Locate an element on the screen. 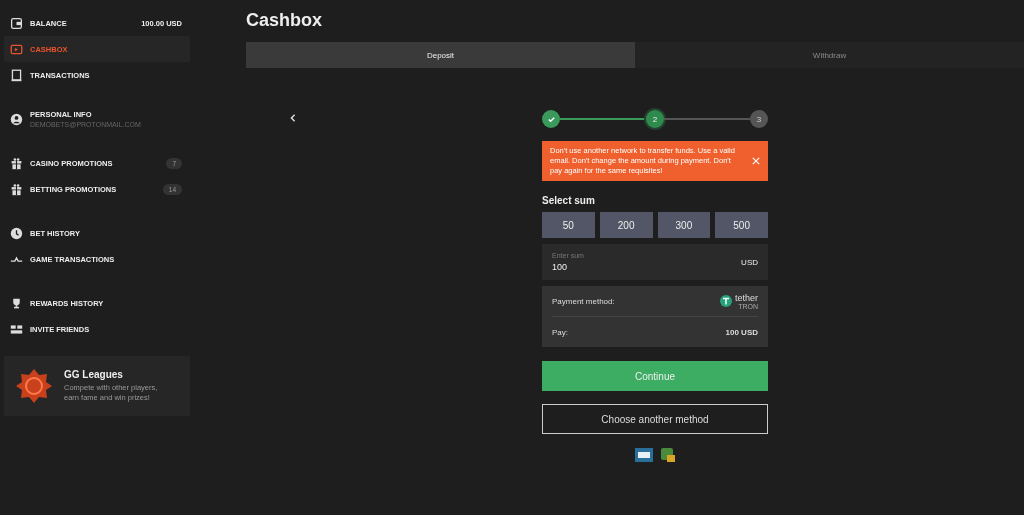 The image size is (1024, 515). brand-name: tether is located at coordinates (746, 297).